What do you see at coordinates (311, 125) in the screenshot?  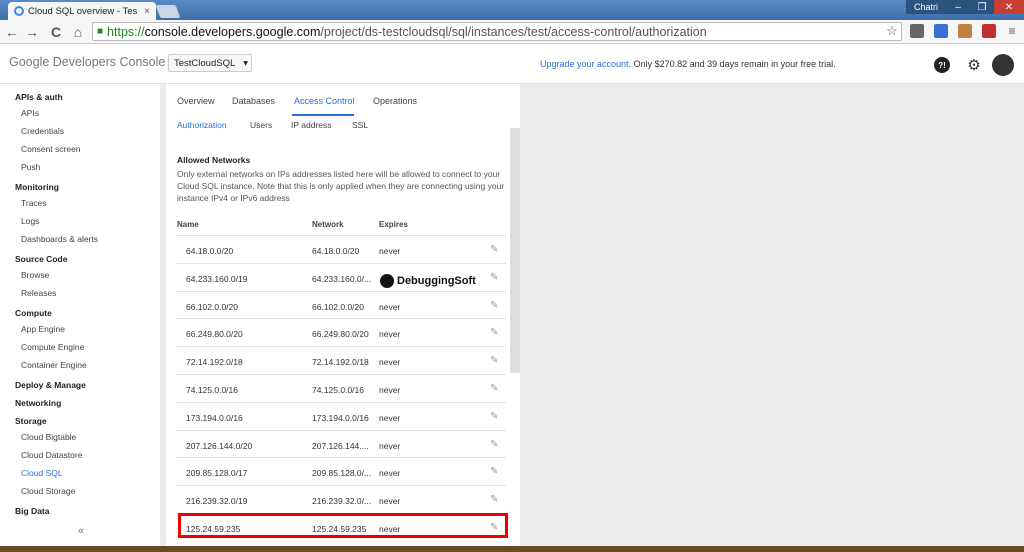 I see `subtab-ip-address: IP address` at bounding box center [311, 125].